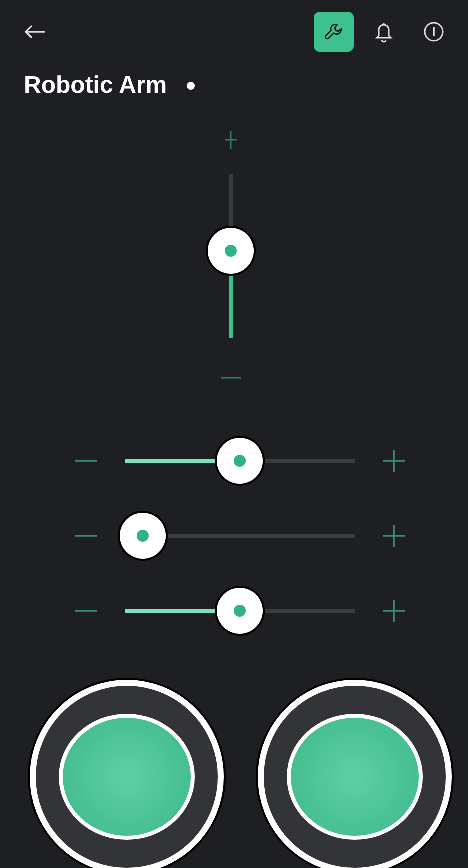  What do you see at coordinates (334, 32) in the screenshot?
I see `wrench-button` at bounding box center [334, 32].